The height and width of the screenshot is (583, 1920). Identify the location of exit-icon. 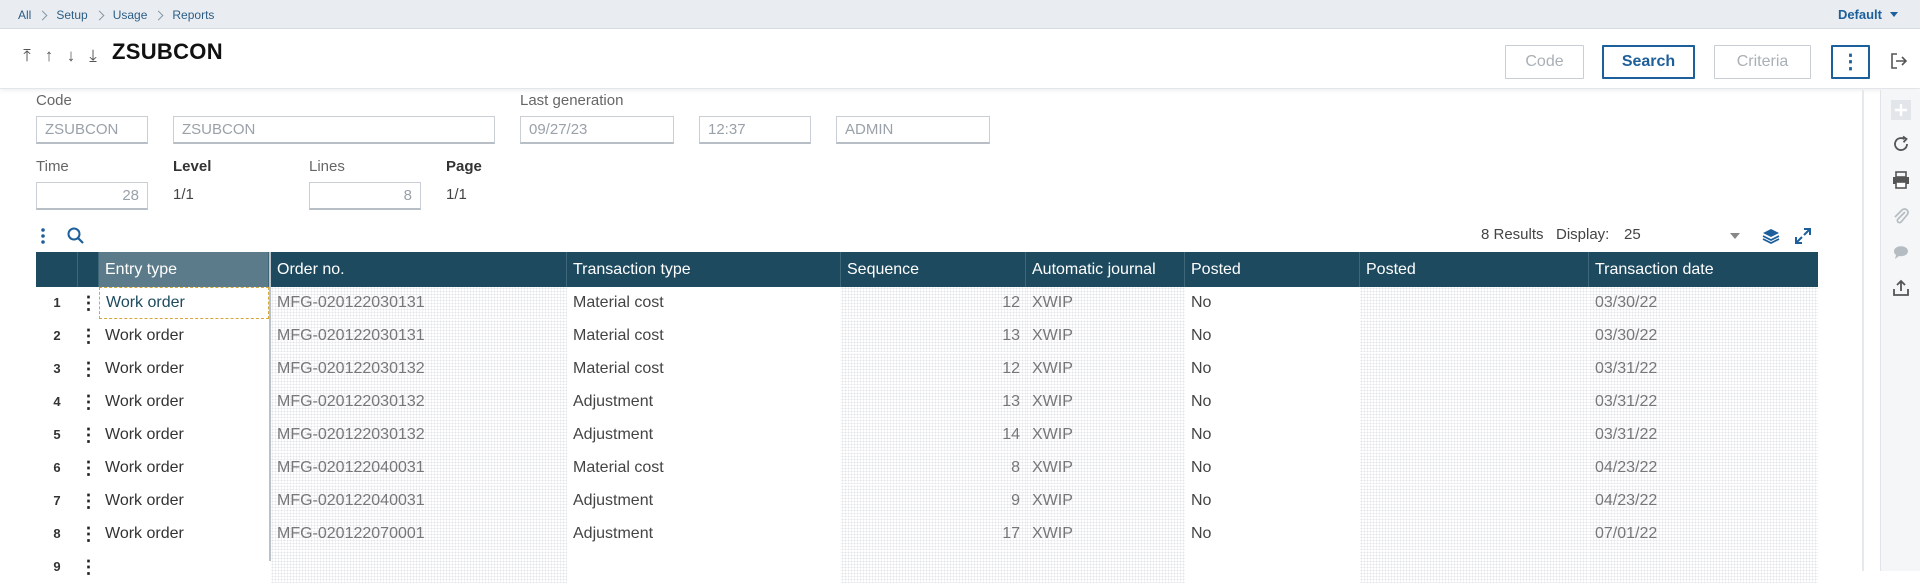
(1899, 61).